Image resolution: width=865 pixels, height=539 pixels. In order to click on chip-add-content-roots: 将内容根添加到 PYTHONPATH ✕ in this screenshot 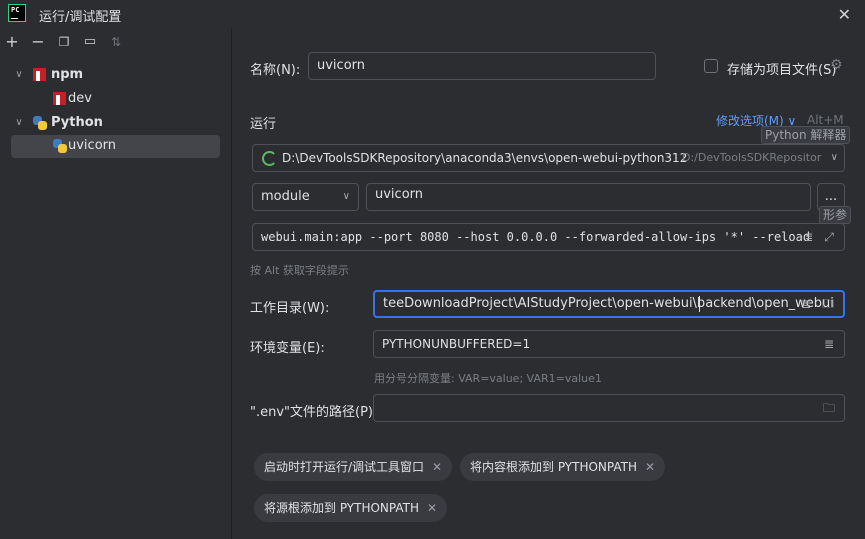, I will do `click(563, 467)`.